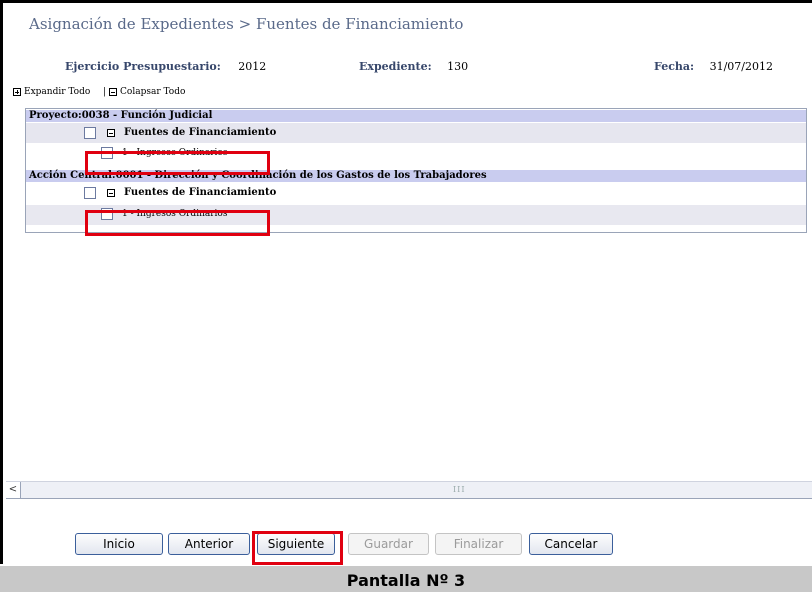 Image resolution: width=812 pixels, height=596 pixels. I want to click on expediente-label: Expediente:, so click(395, 66).